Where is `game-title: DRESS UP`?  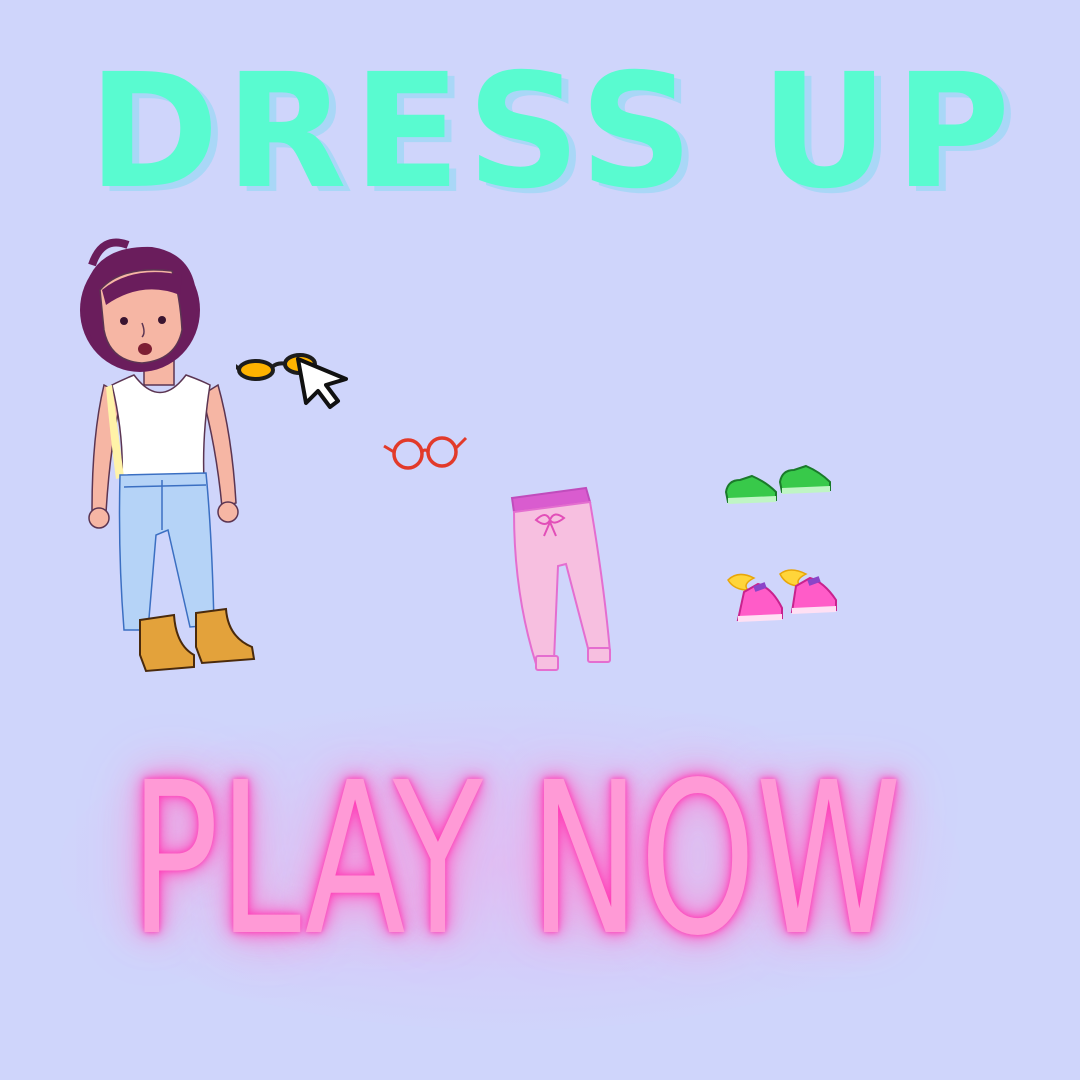 game-title: DRESS UP is located at coordinates (552, 132).